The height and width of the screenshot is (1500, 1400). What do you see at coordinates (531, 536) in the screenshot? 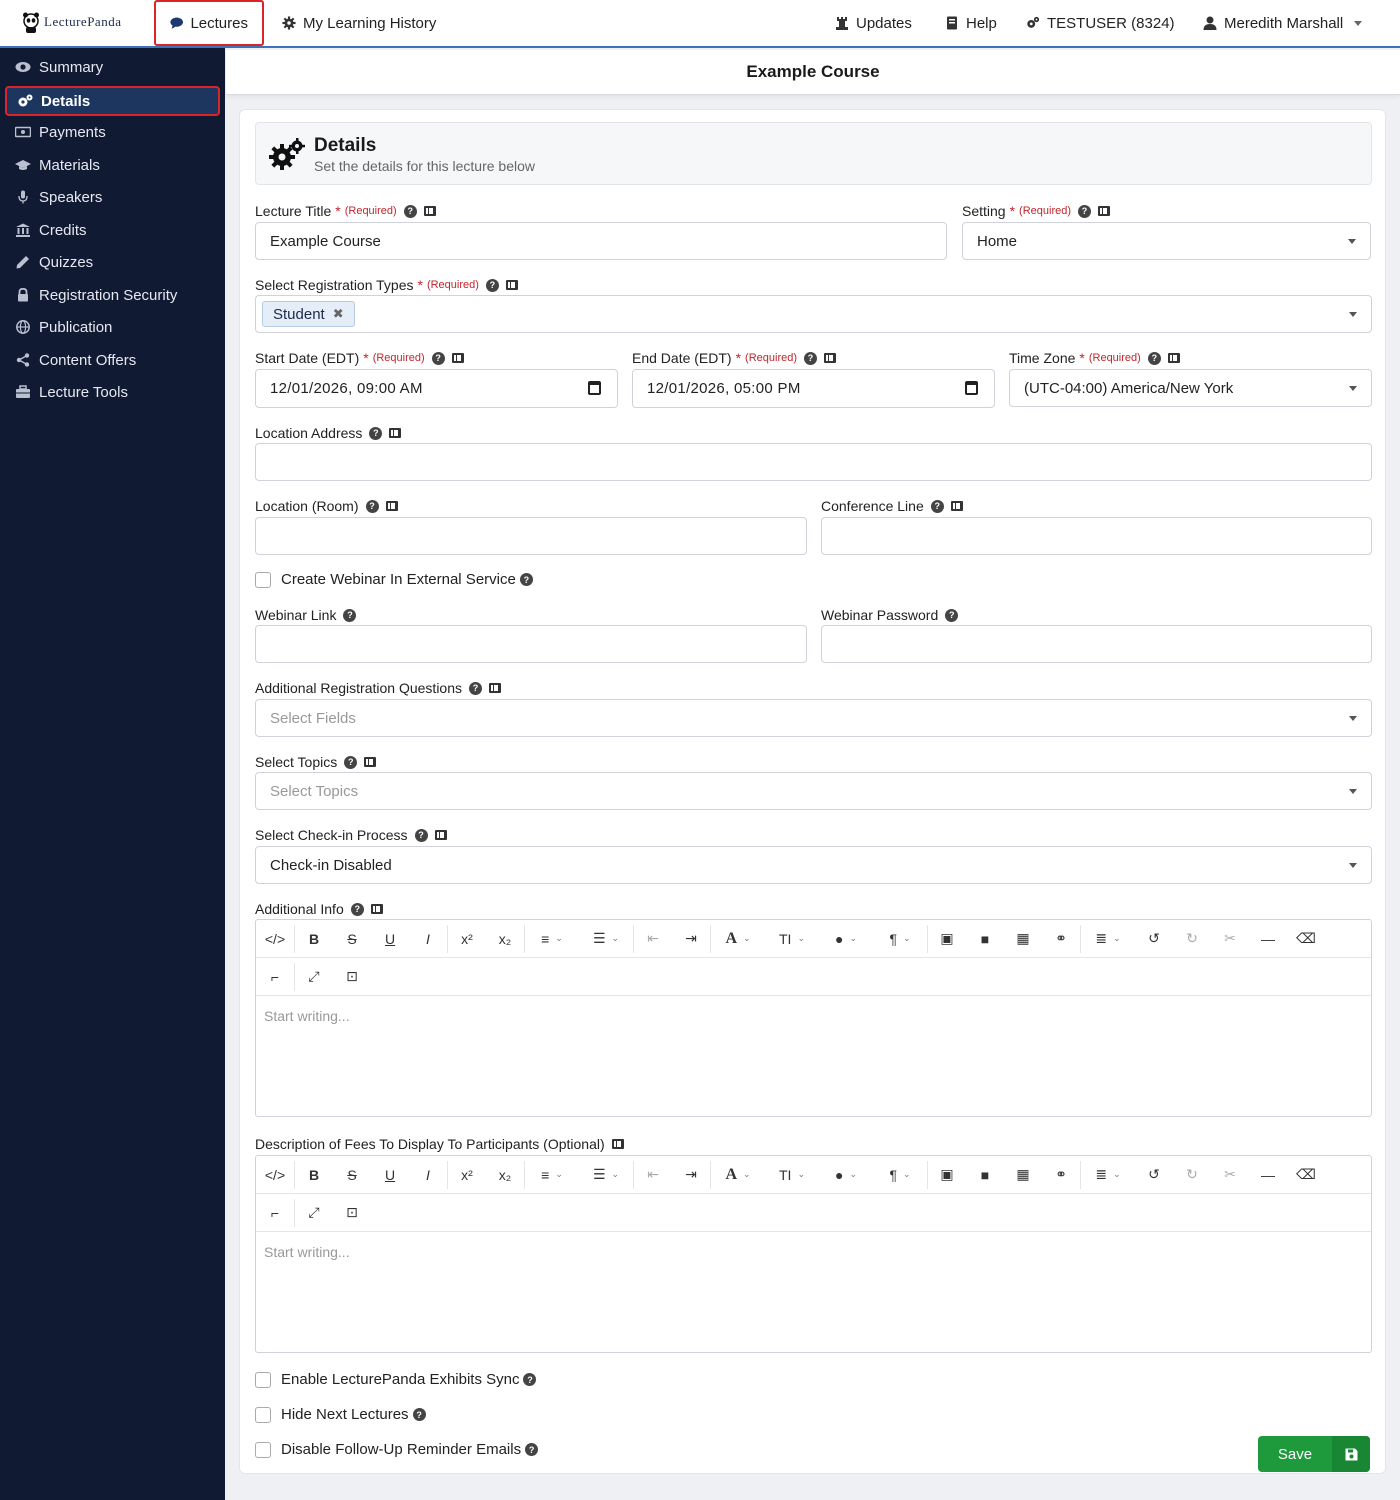
I see `location-room-input` at bounding box center [531, 536].